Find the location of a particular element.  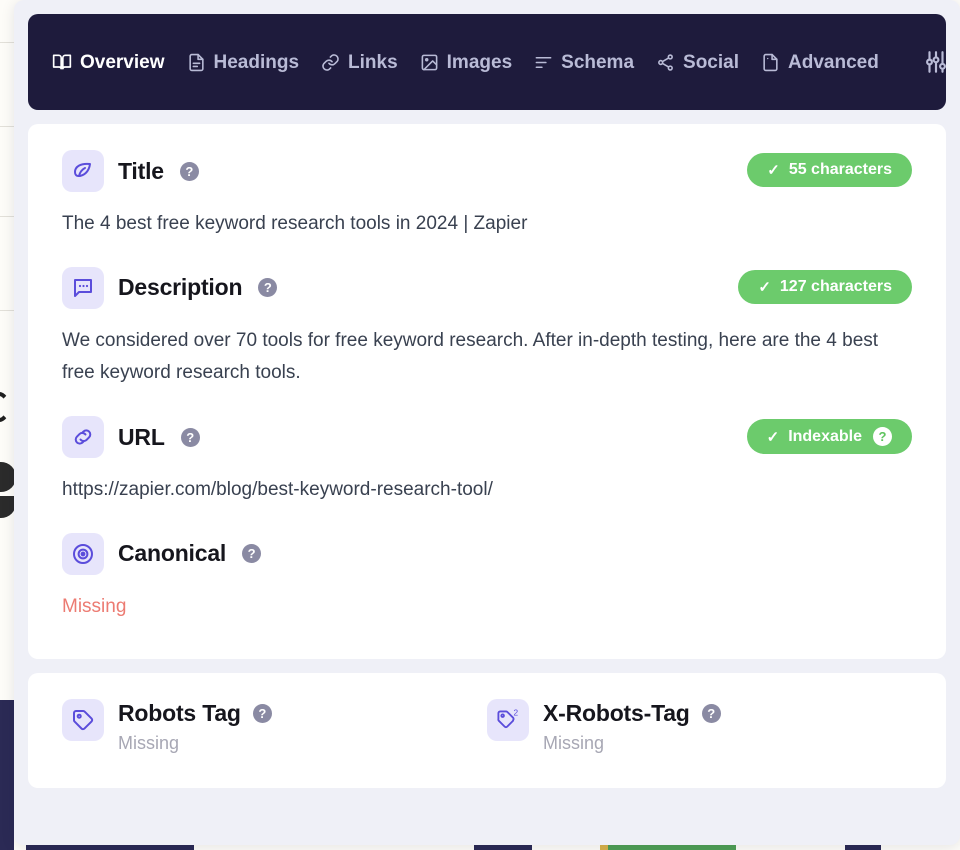

tab-links: Links is located at coordinates (359, 62).